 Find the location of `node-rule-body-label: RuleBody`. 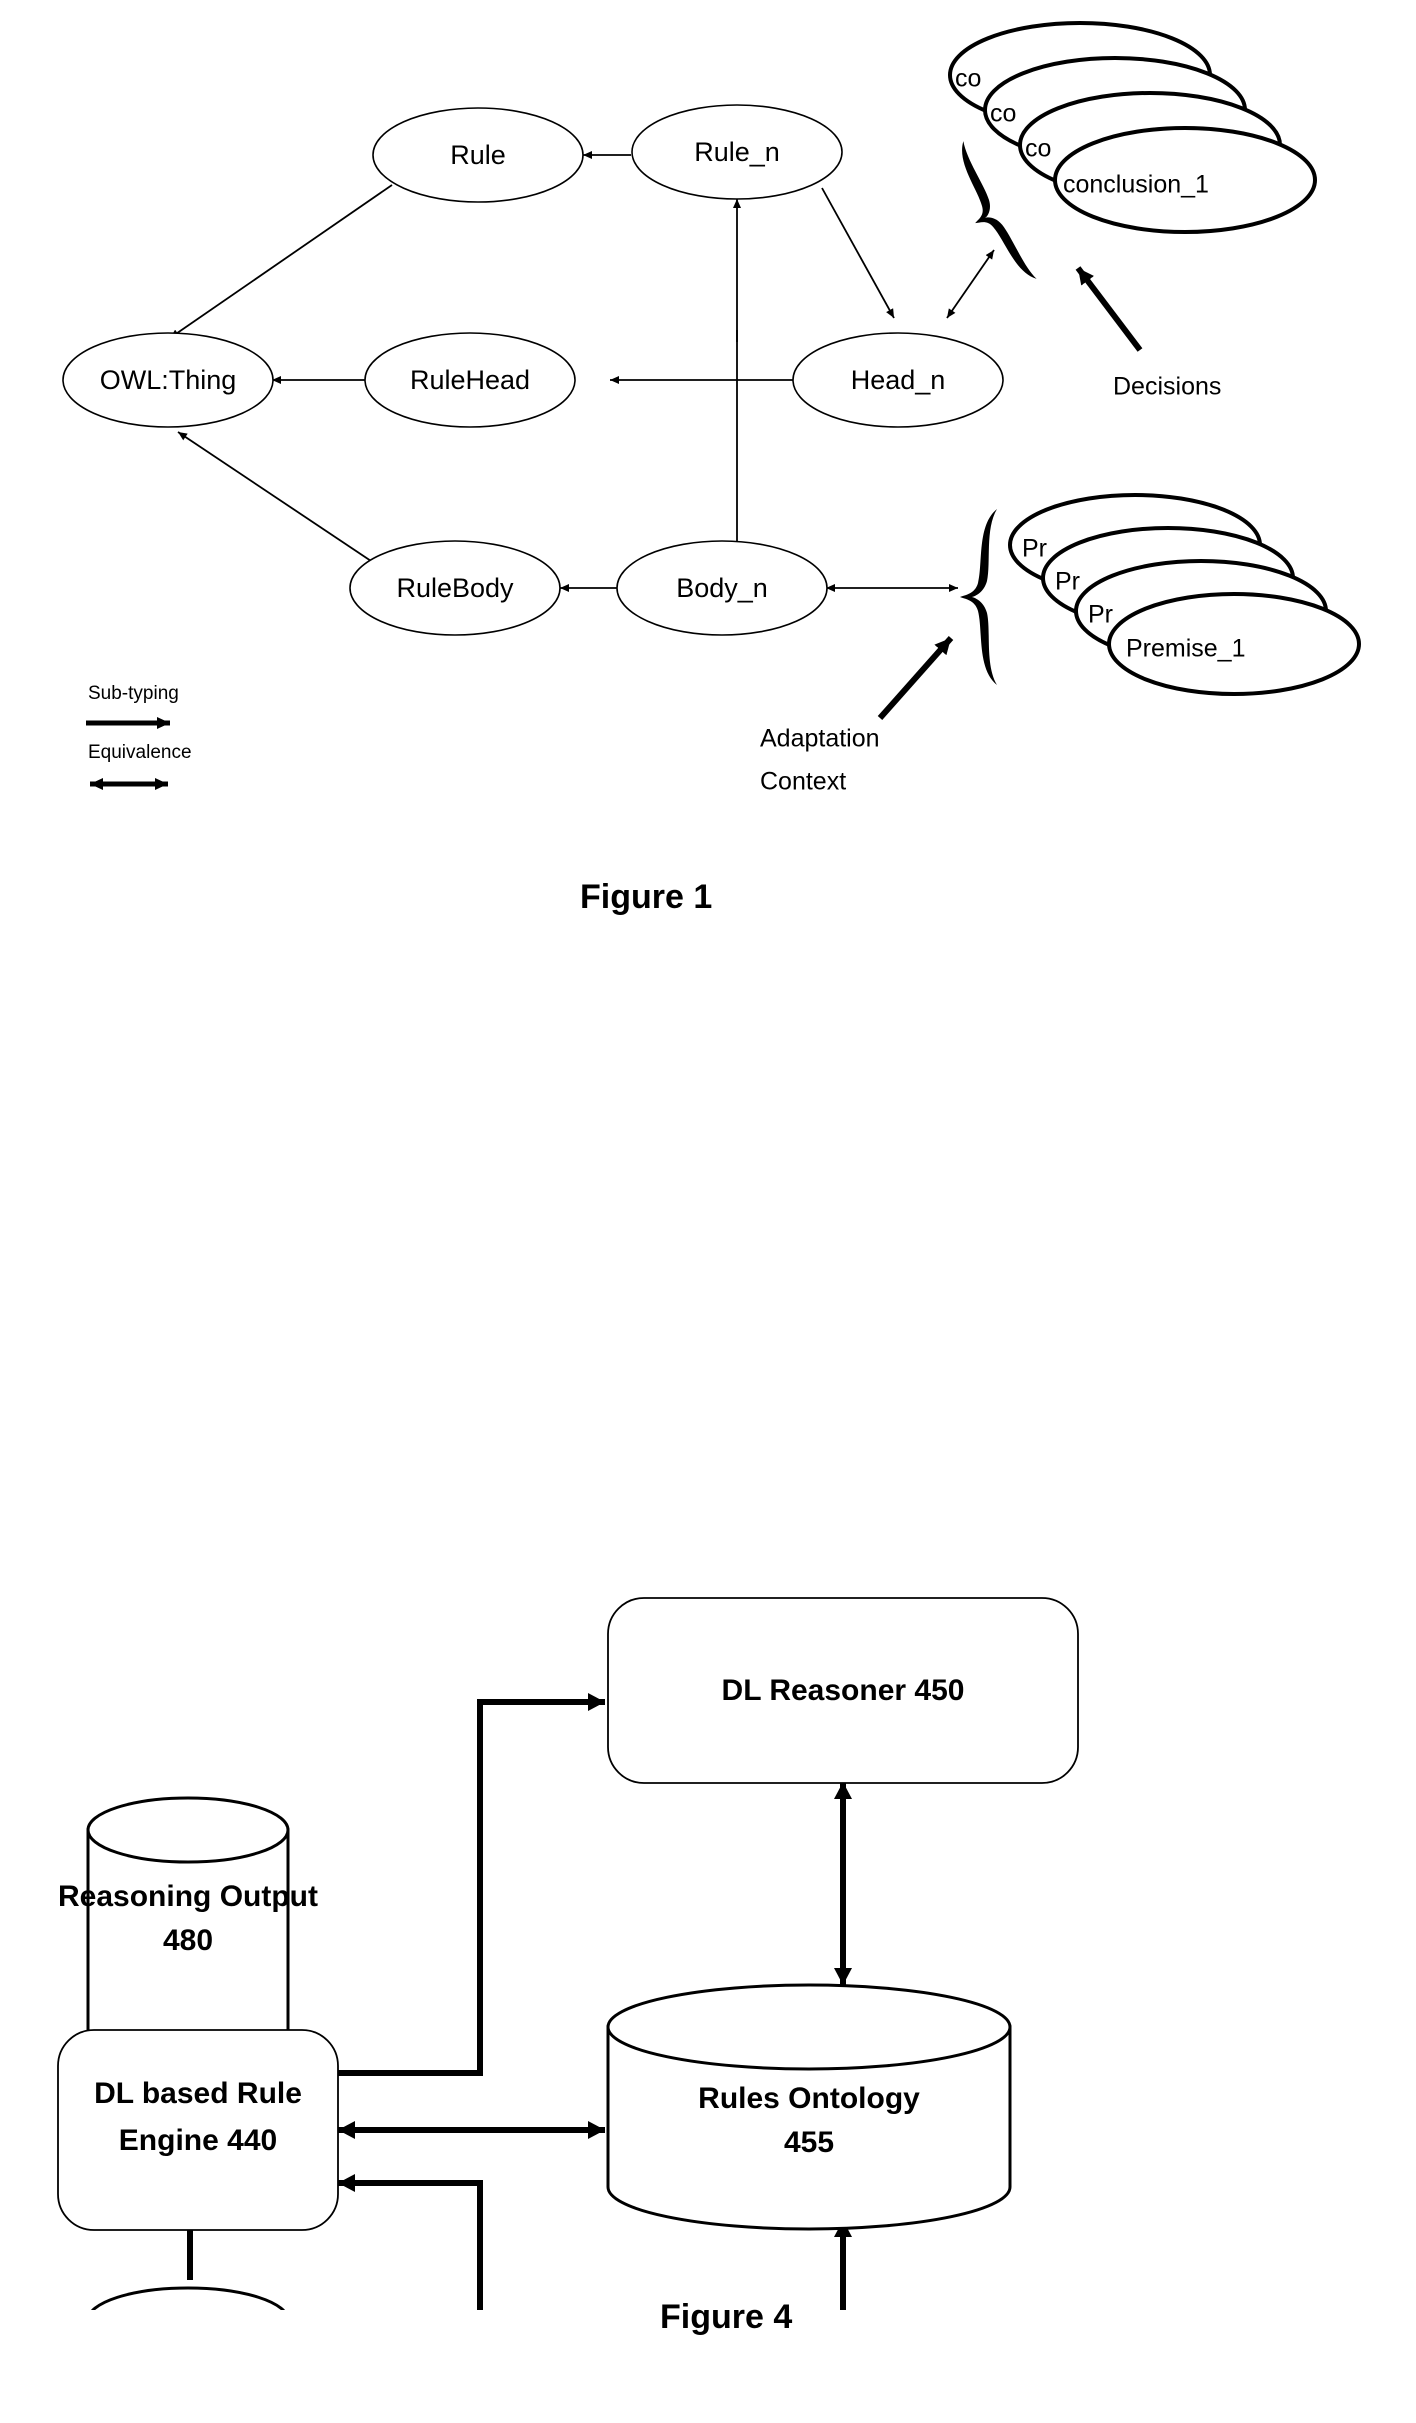

node-rule-body-label: RuleBody is located at coordinates (455, 588).